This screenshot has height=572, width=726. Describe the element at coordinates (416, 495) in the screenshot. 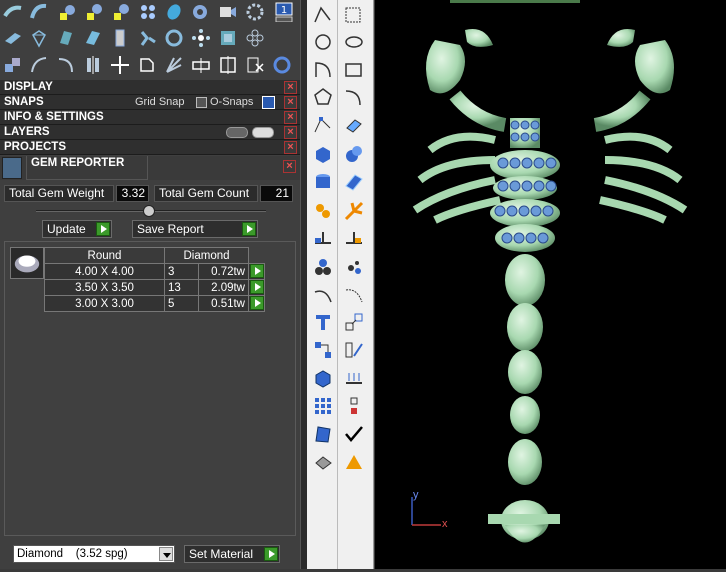

I see `axis-y-label: y` at that location.